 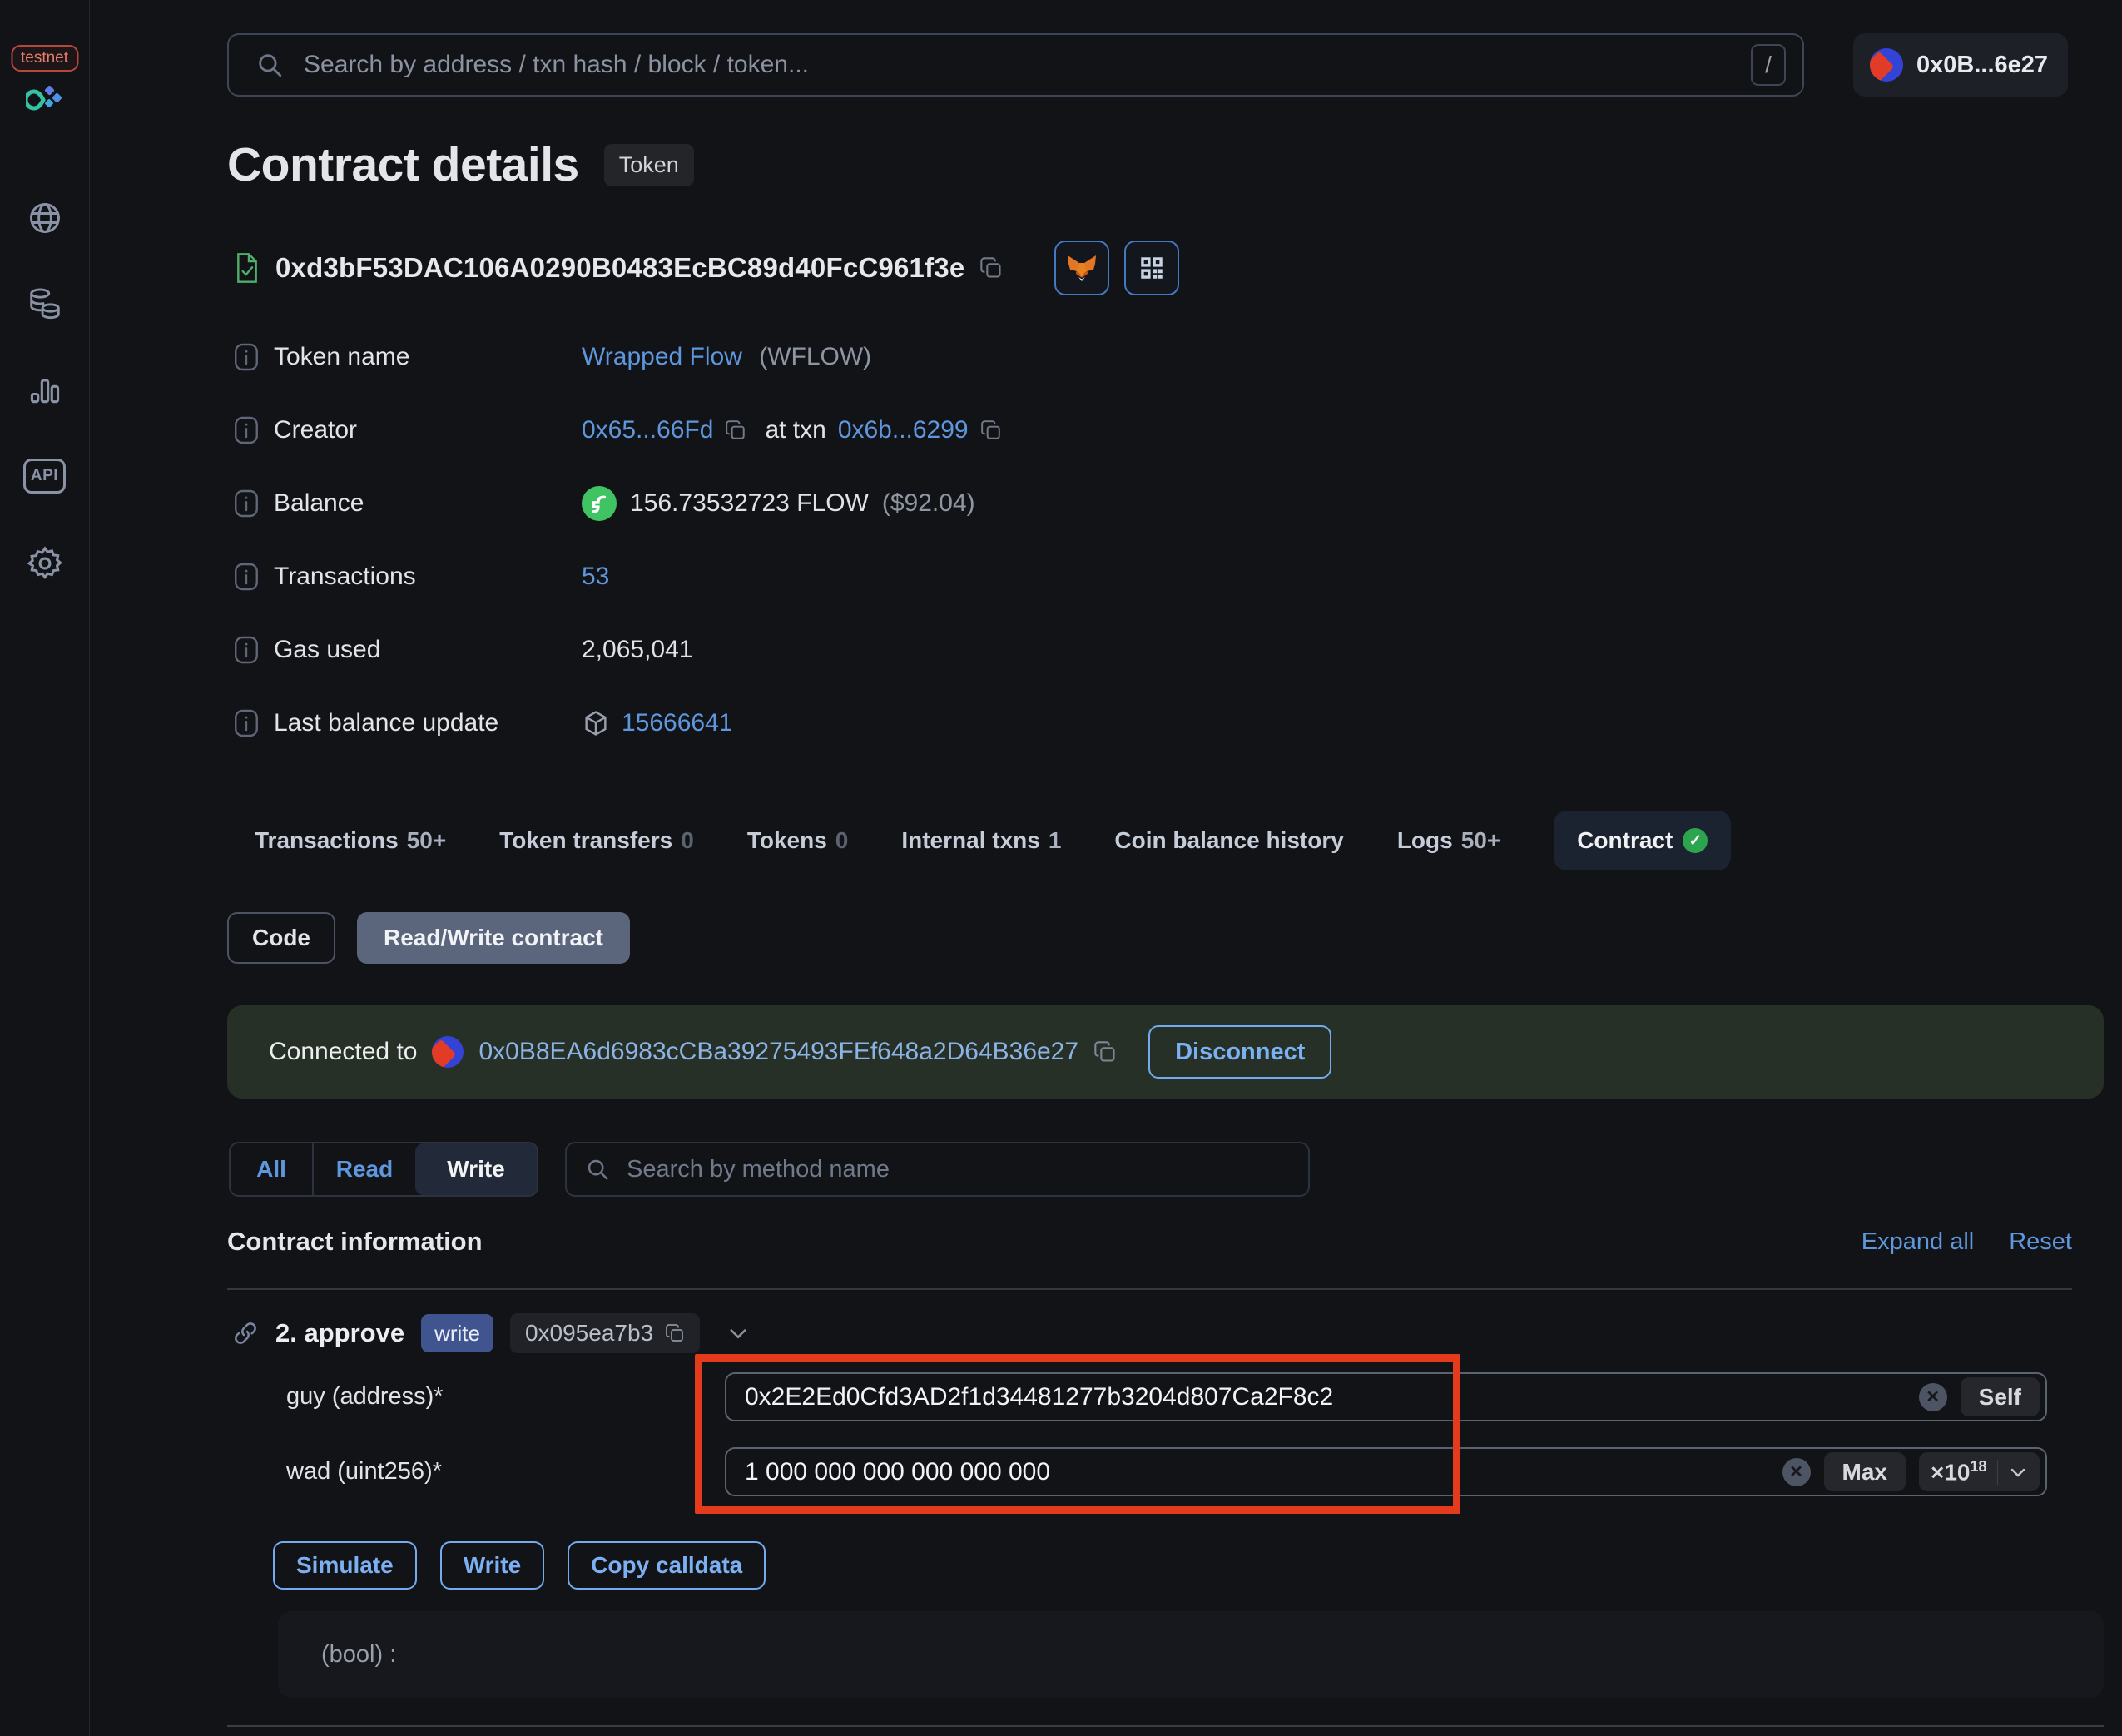 I want to click on tokens-icon, so click(x=44, y=304).